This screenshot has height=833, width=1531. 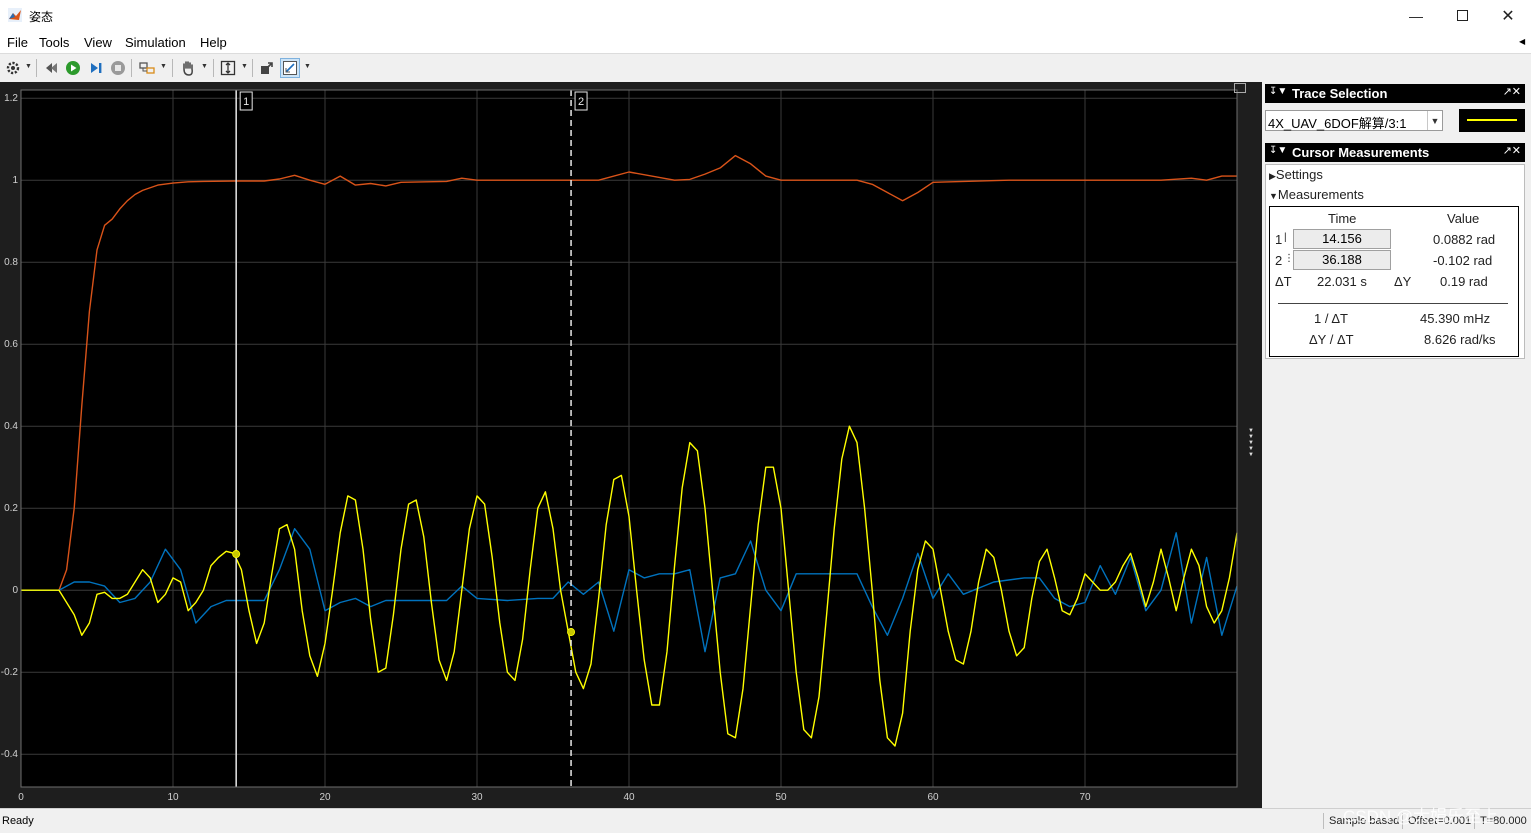 I want to click on stop-button, so click(x=118, y=68).